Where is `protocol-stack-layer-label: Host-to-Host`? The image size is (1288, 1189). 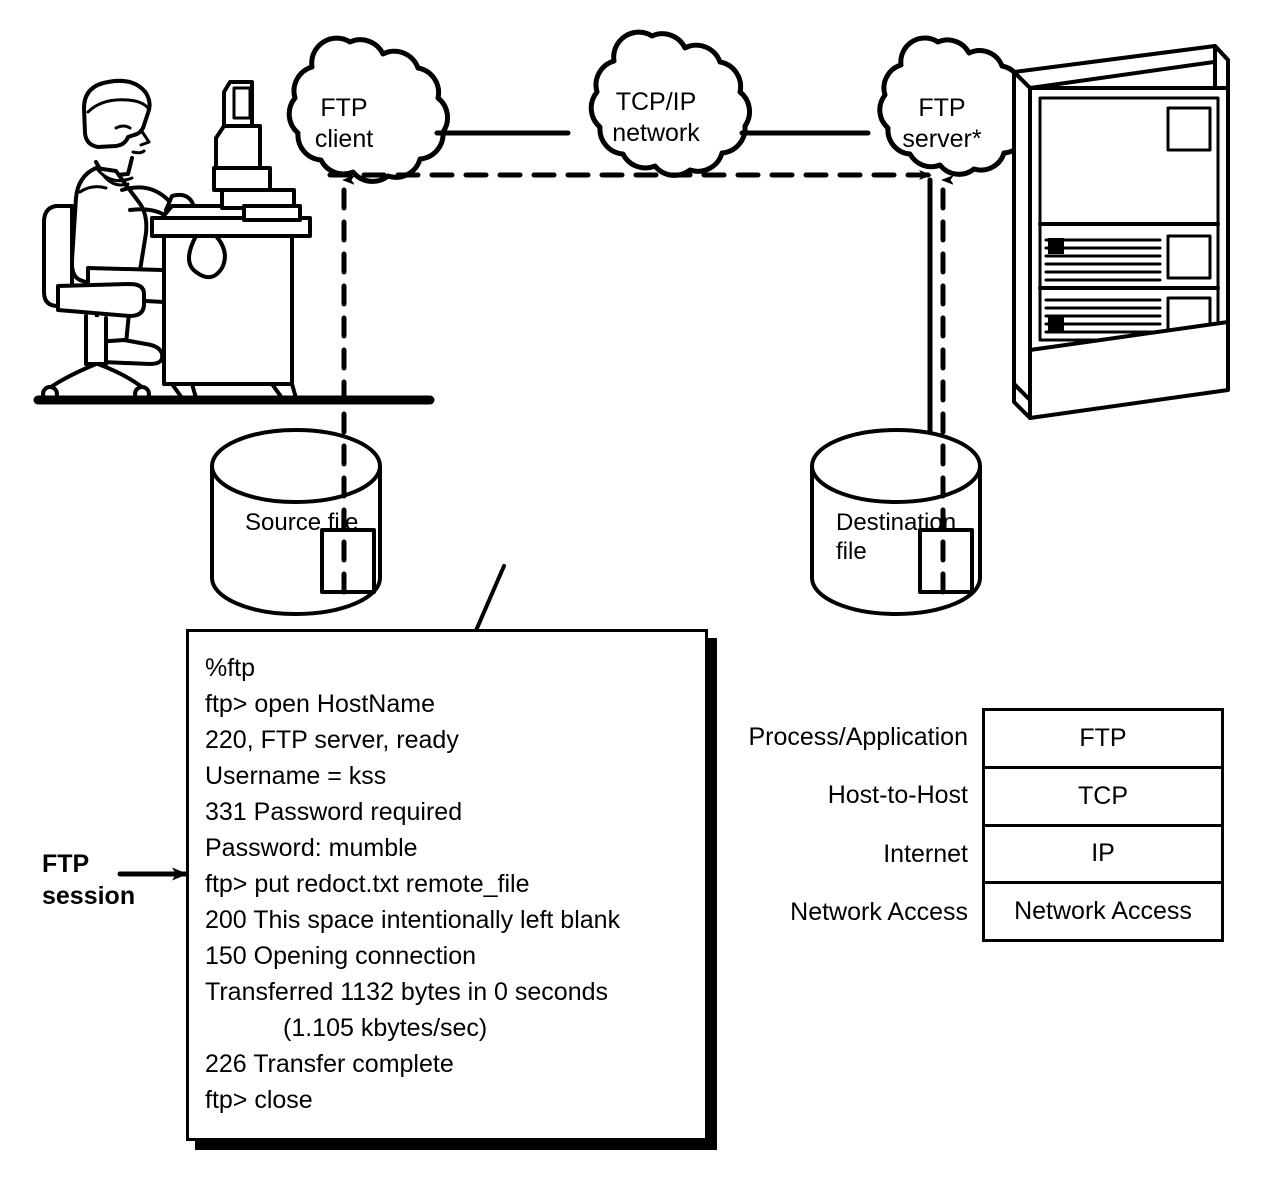
protocol-stack-layer-label: Host-to-Host is located at coordinates (897, 795).